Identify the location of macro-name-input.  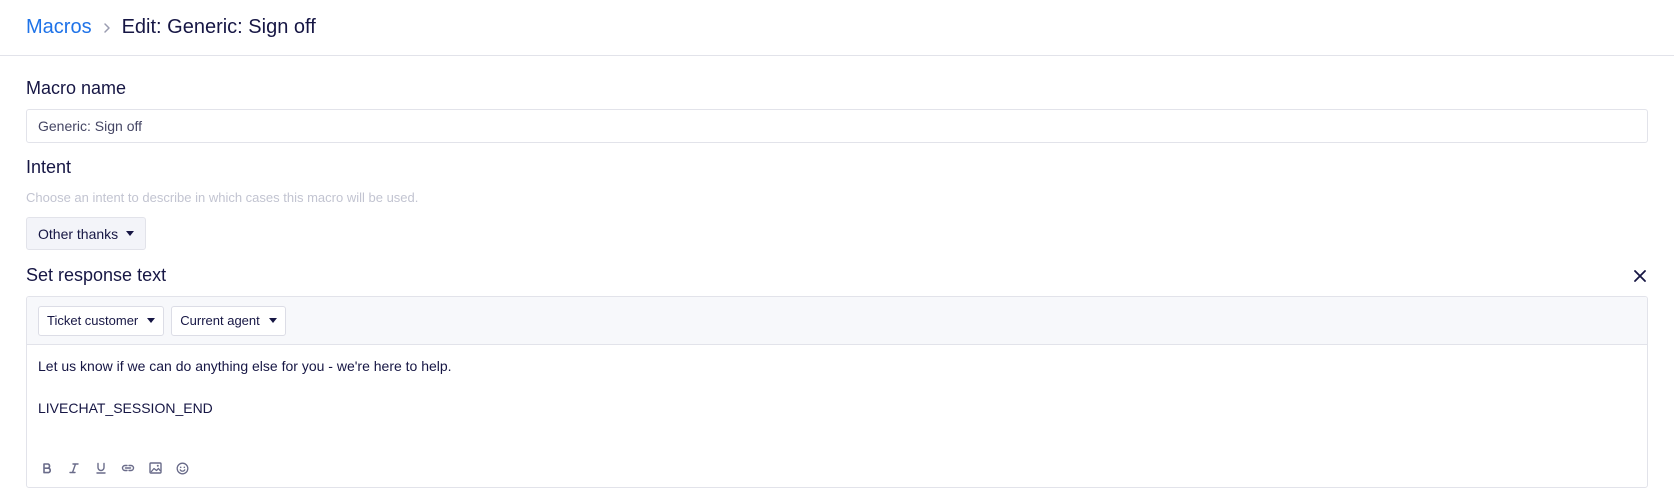
(837, 126).